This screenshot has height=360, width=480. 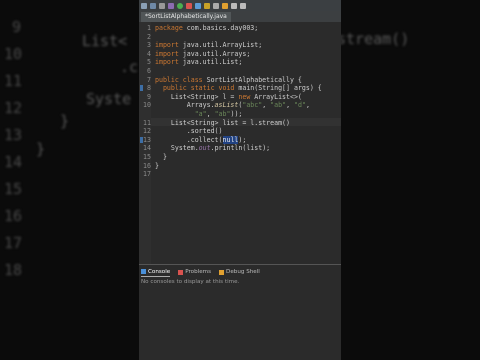 I want to click on line-number: 4, so click(x=149, y=53).